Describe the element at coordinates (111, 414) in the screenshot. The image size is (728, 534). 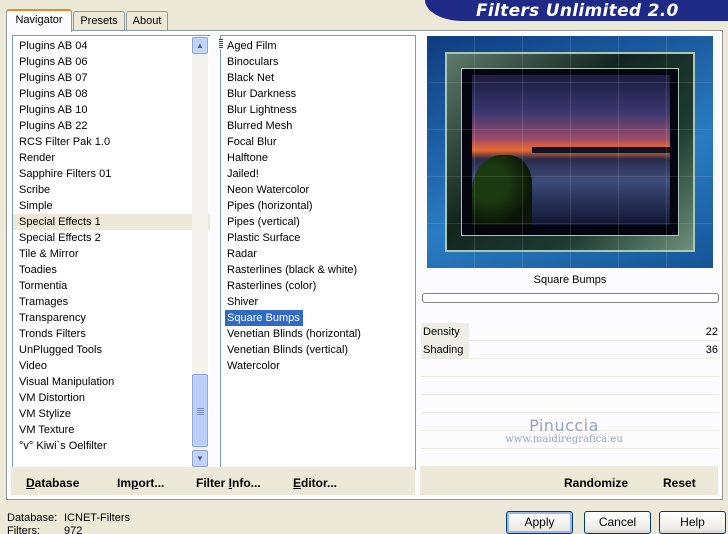
I see `list-item: VM Stylize` at that location.